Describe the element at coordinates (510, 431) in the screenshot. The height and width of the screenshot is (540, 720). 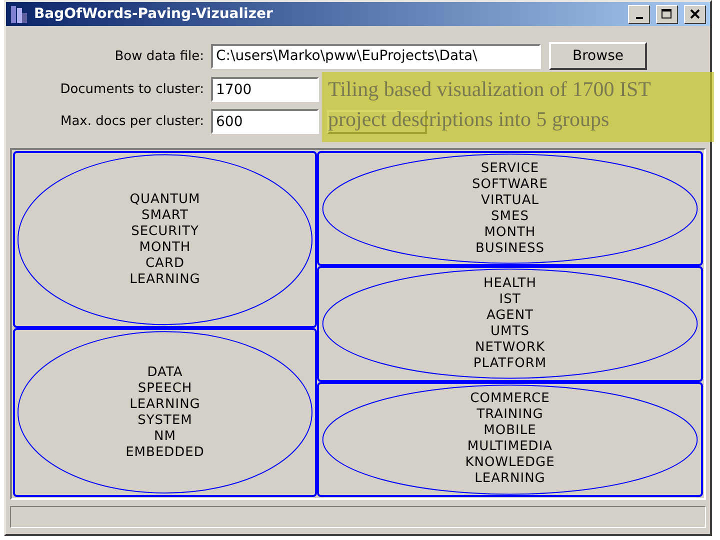
I see `keyword: MOBILE` at that location.